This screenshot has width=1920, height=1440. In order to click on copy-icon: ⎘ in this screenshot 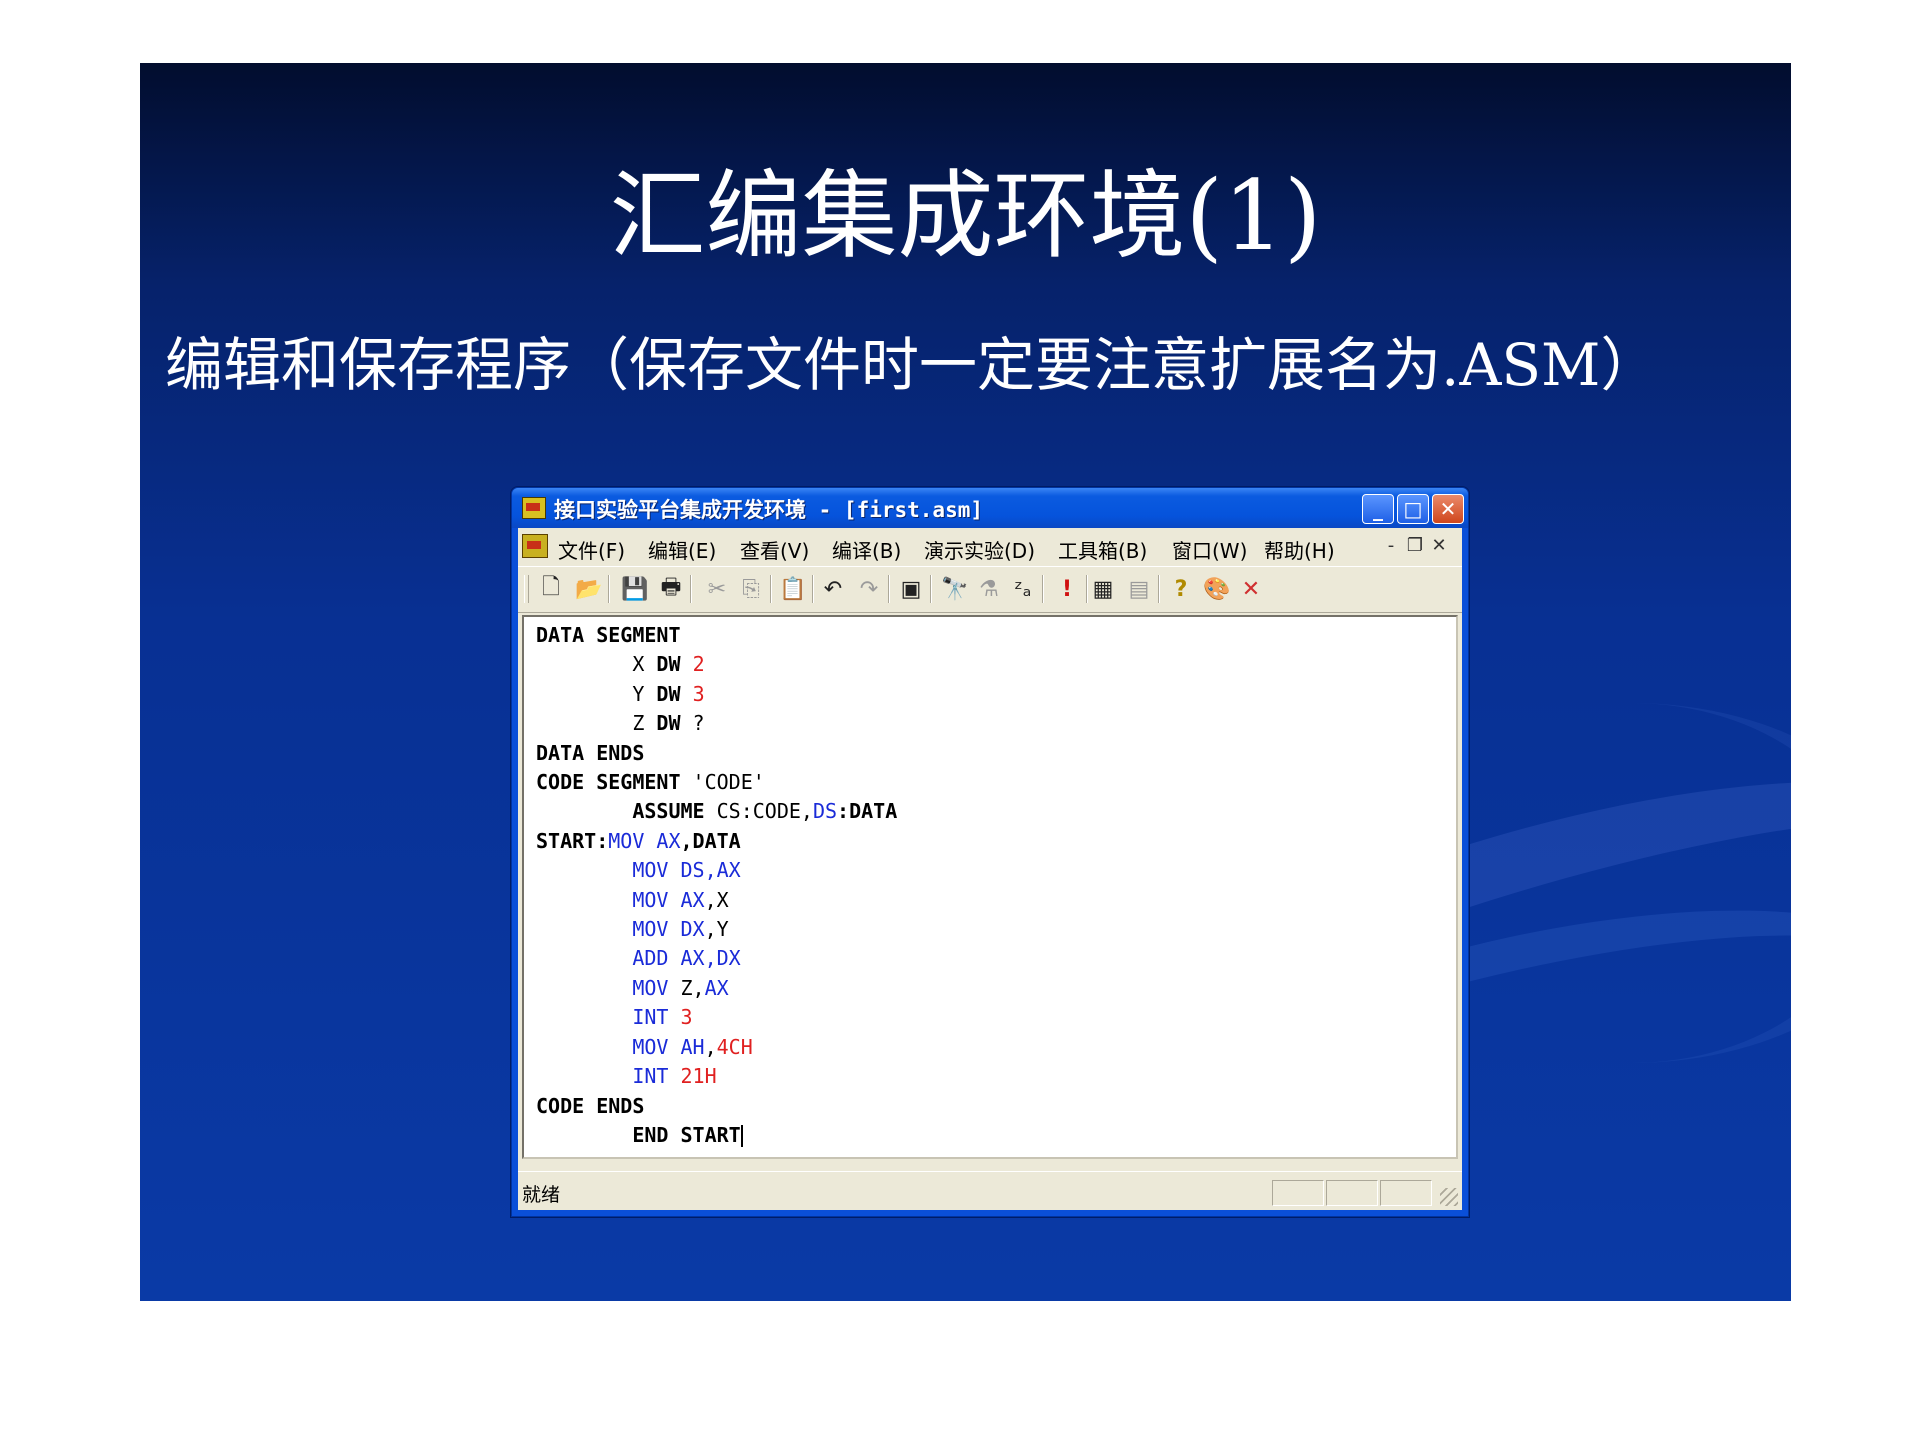, I will do `click(751, 589)`.